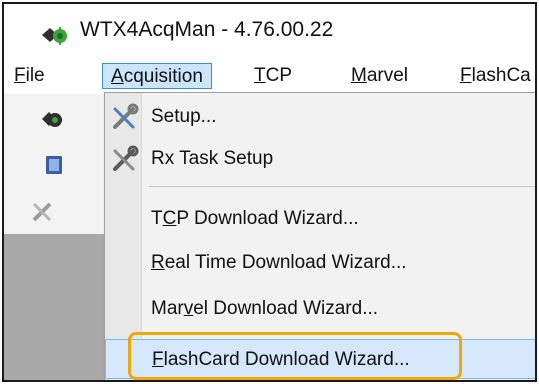 Image resolution: width=539 pixels, height=384 pixels. Describe the element at coordinates (157, 76) in the screenshot. I see `menu-acquisition: Acquisition` at that location.